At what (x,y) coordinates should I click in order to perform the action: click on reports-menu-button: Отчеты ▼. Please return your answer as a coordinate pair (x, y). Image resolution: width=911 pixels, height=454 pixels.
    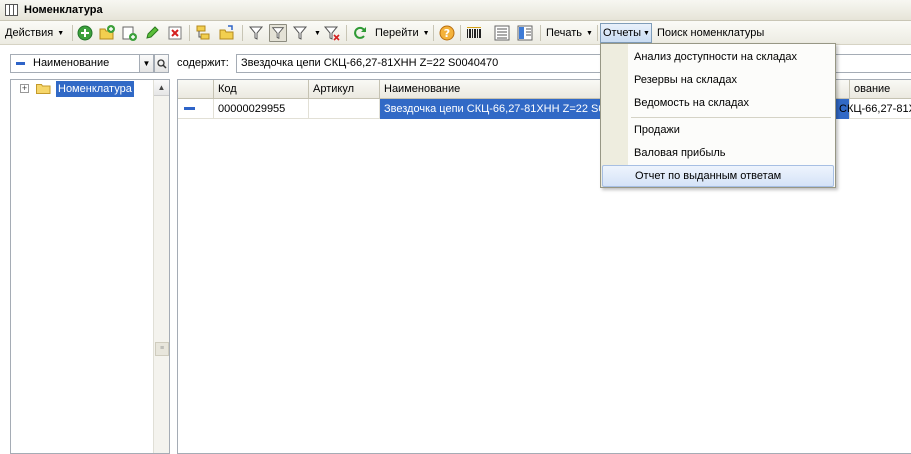
    Looking at the image, I should click on (626, 33).